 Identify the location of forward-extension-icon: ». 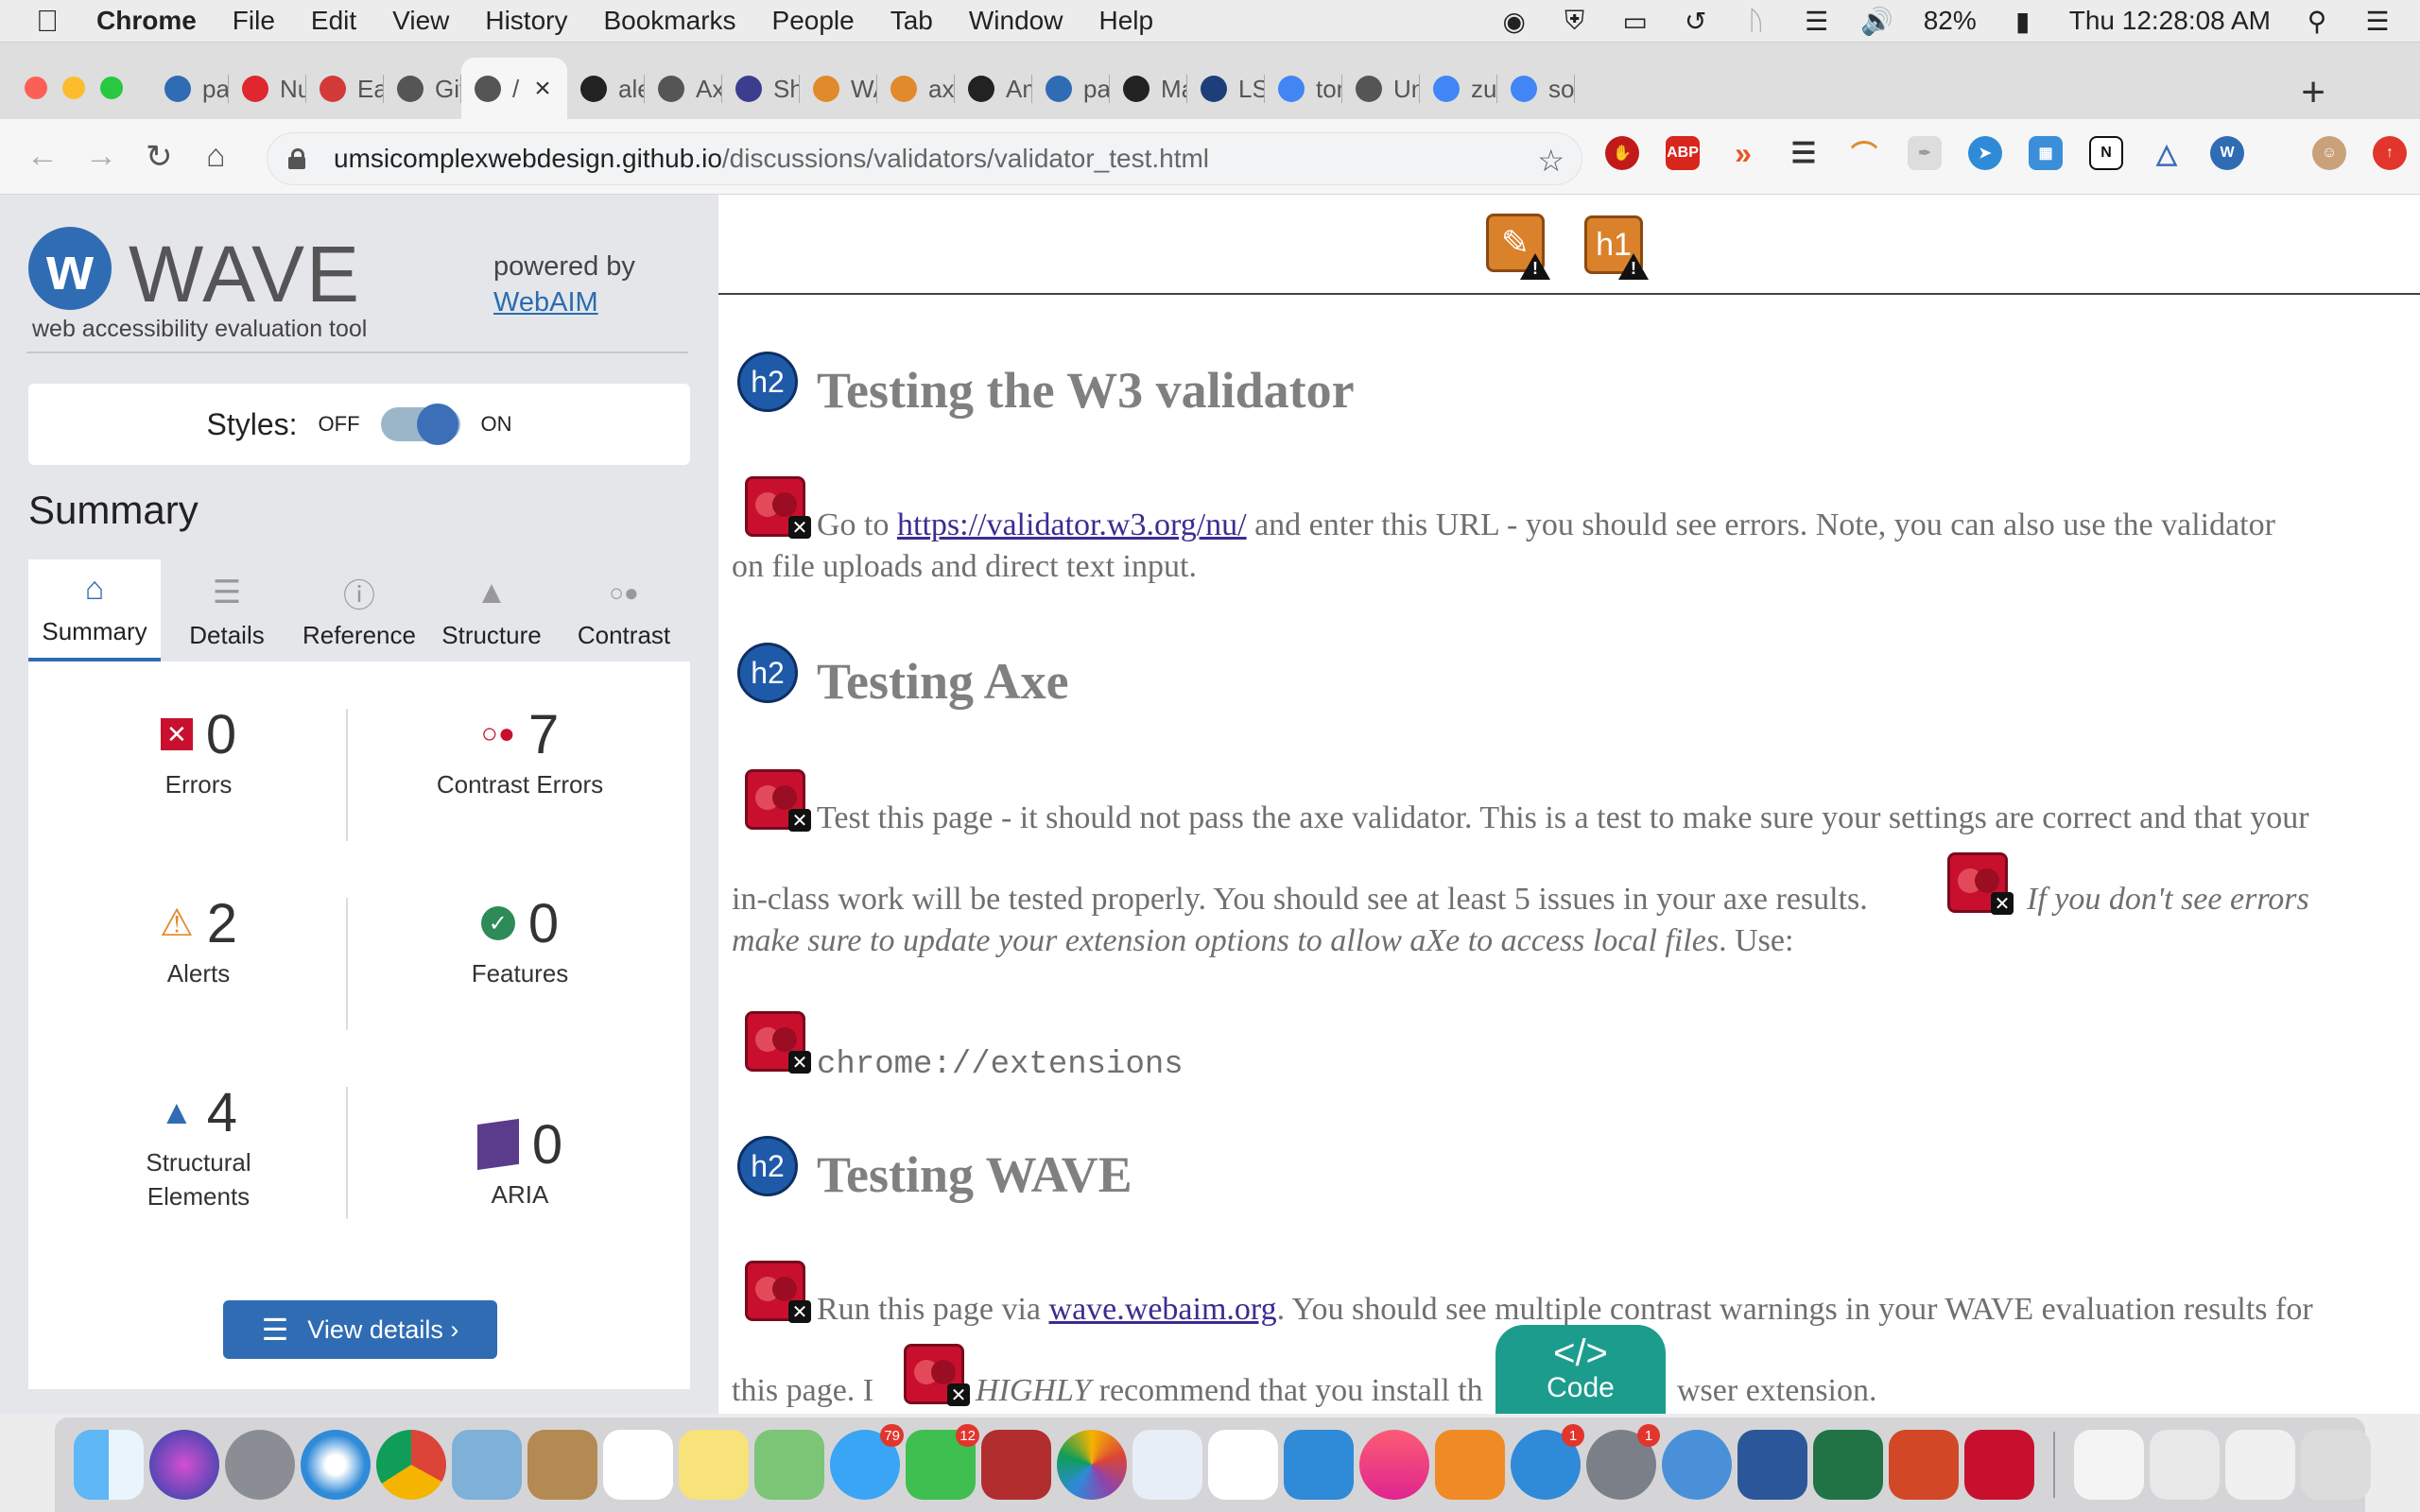
(1743, 153).